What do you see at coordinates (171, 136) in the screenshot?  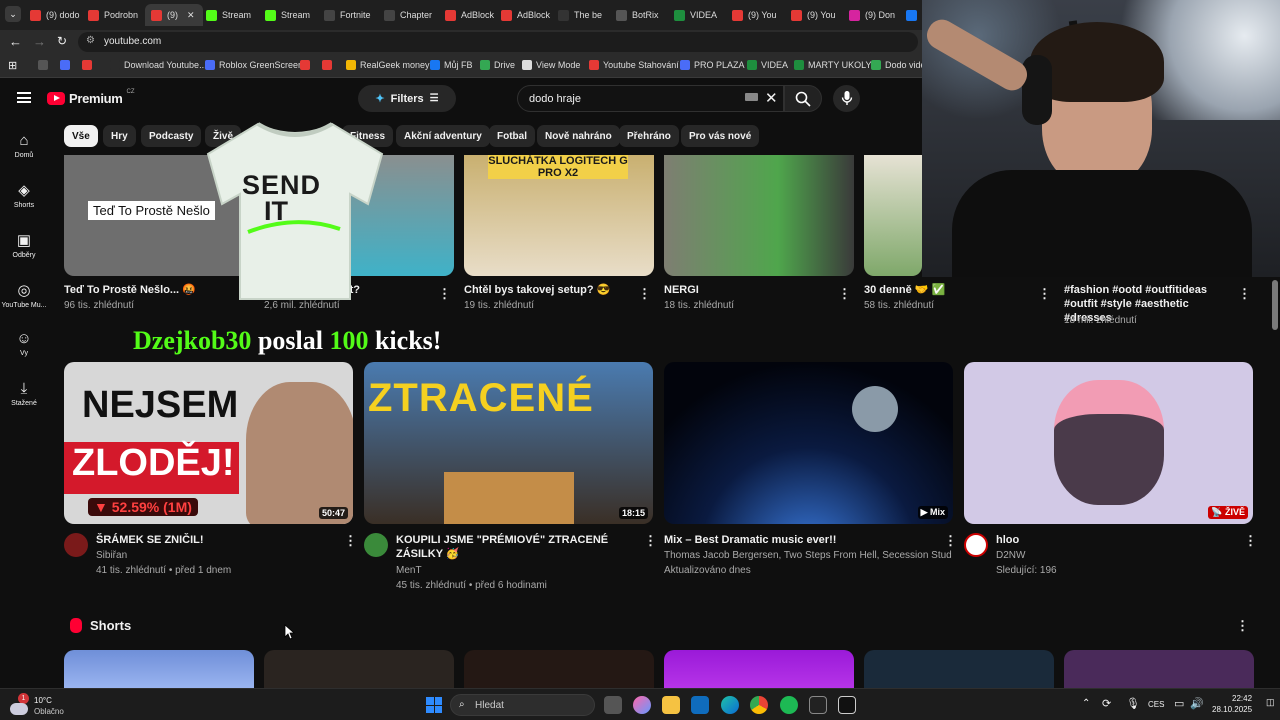 I see `filter-chip: Podcasty` at bounding box center [171, 136].